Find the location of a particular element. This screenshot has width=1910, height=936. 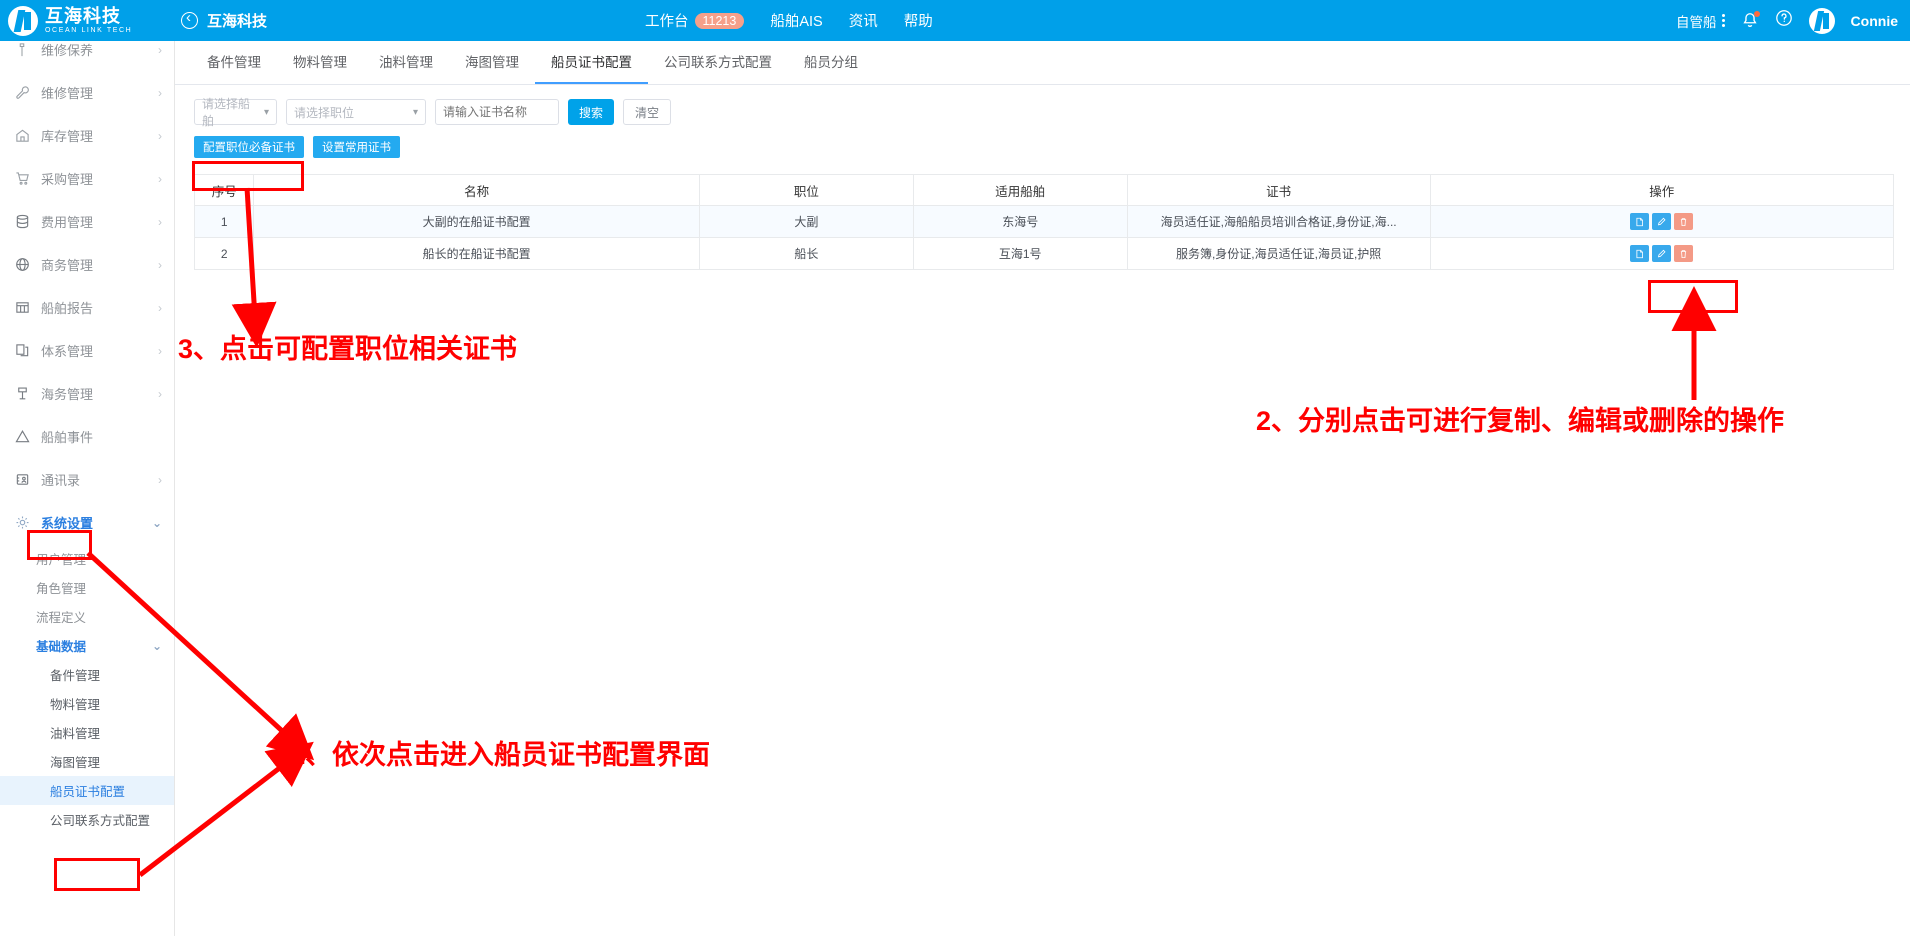

notification-bell-icon is located at coordinates (1750, 20).